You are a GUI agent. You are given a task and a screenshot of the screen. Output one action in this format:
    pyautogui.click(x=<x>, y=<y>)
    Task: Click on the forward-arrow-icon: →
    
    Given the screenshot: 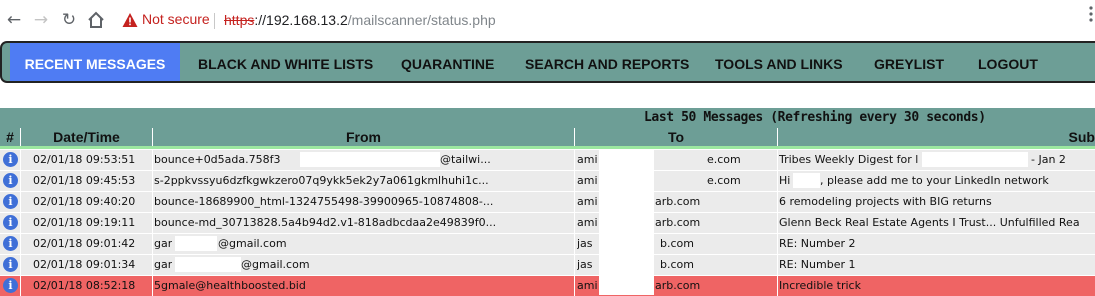 What is the action you would take?
    pyautogui.click(x=41, y=20)
    